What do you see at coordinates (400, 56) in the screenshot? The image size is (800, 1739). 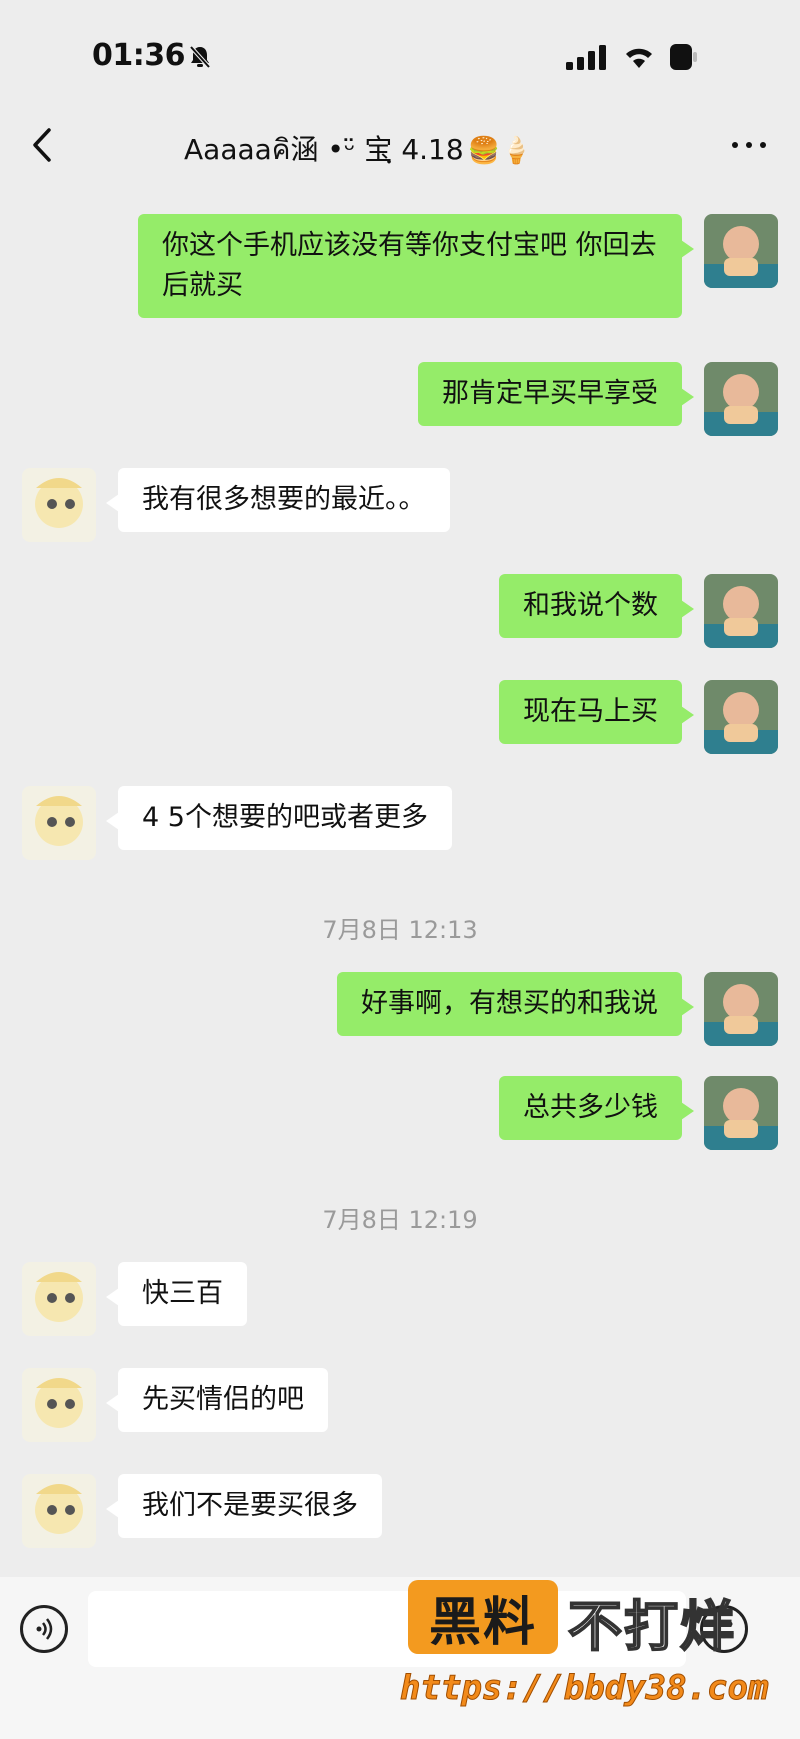 I see `status-bar: 01:36` at bounding box center [400, 56].